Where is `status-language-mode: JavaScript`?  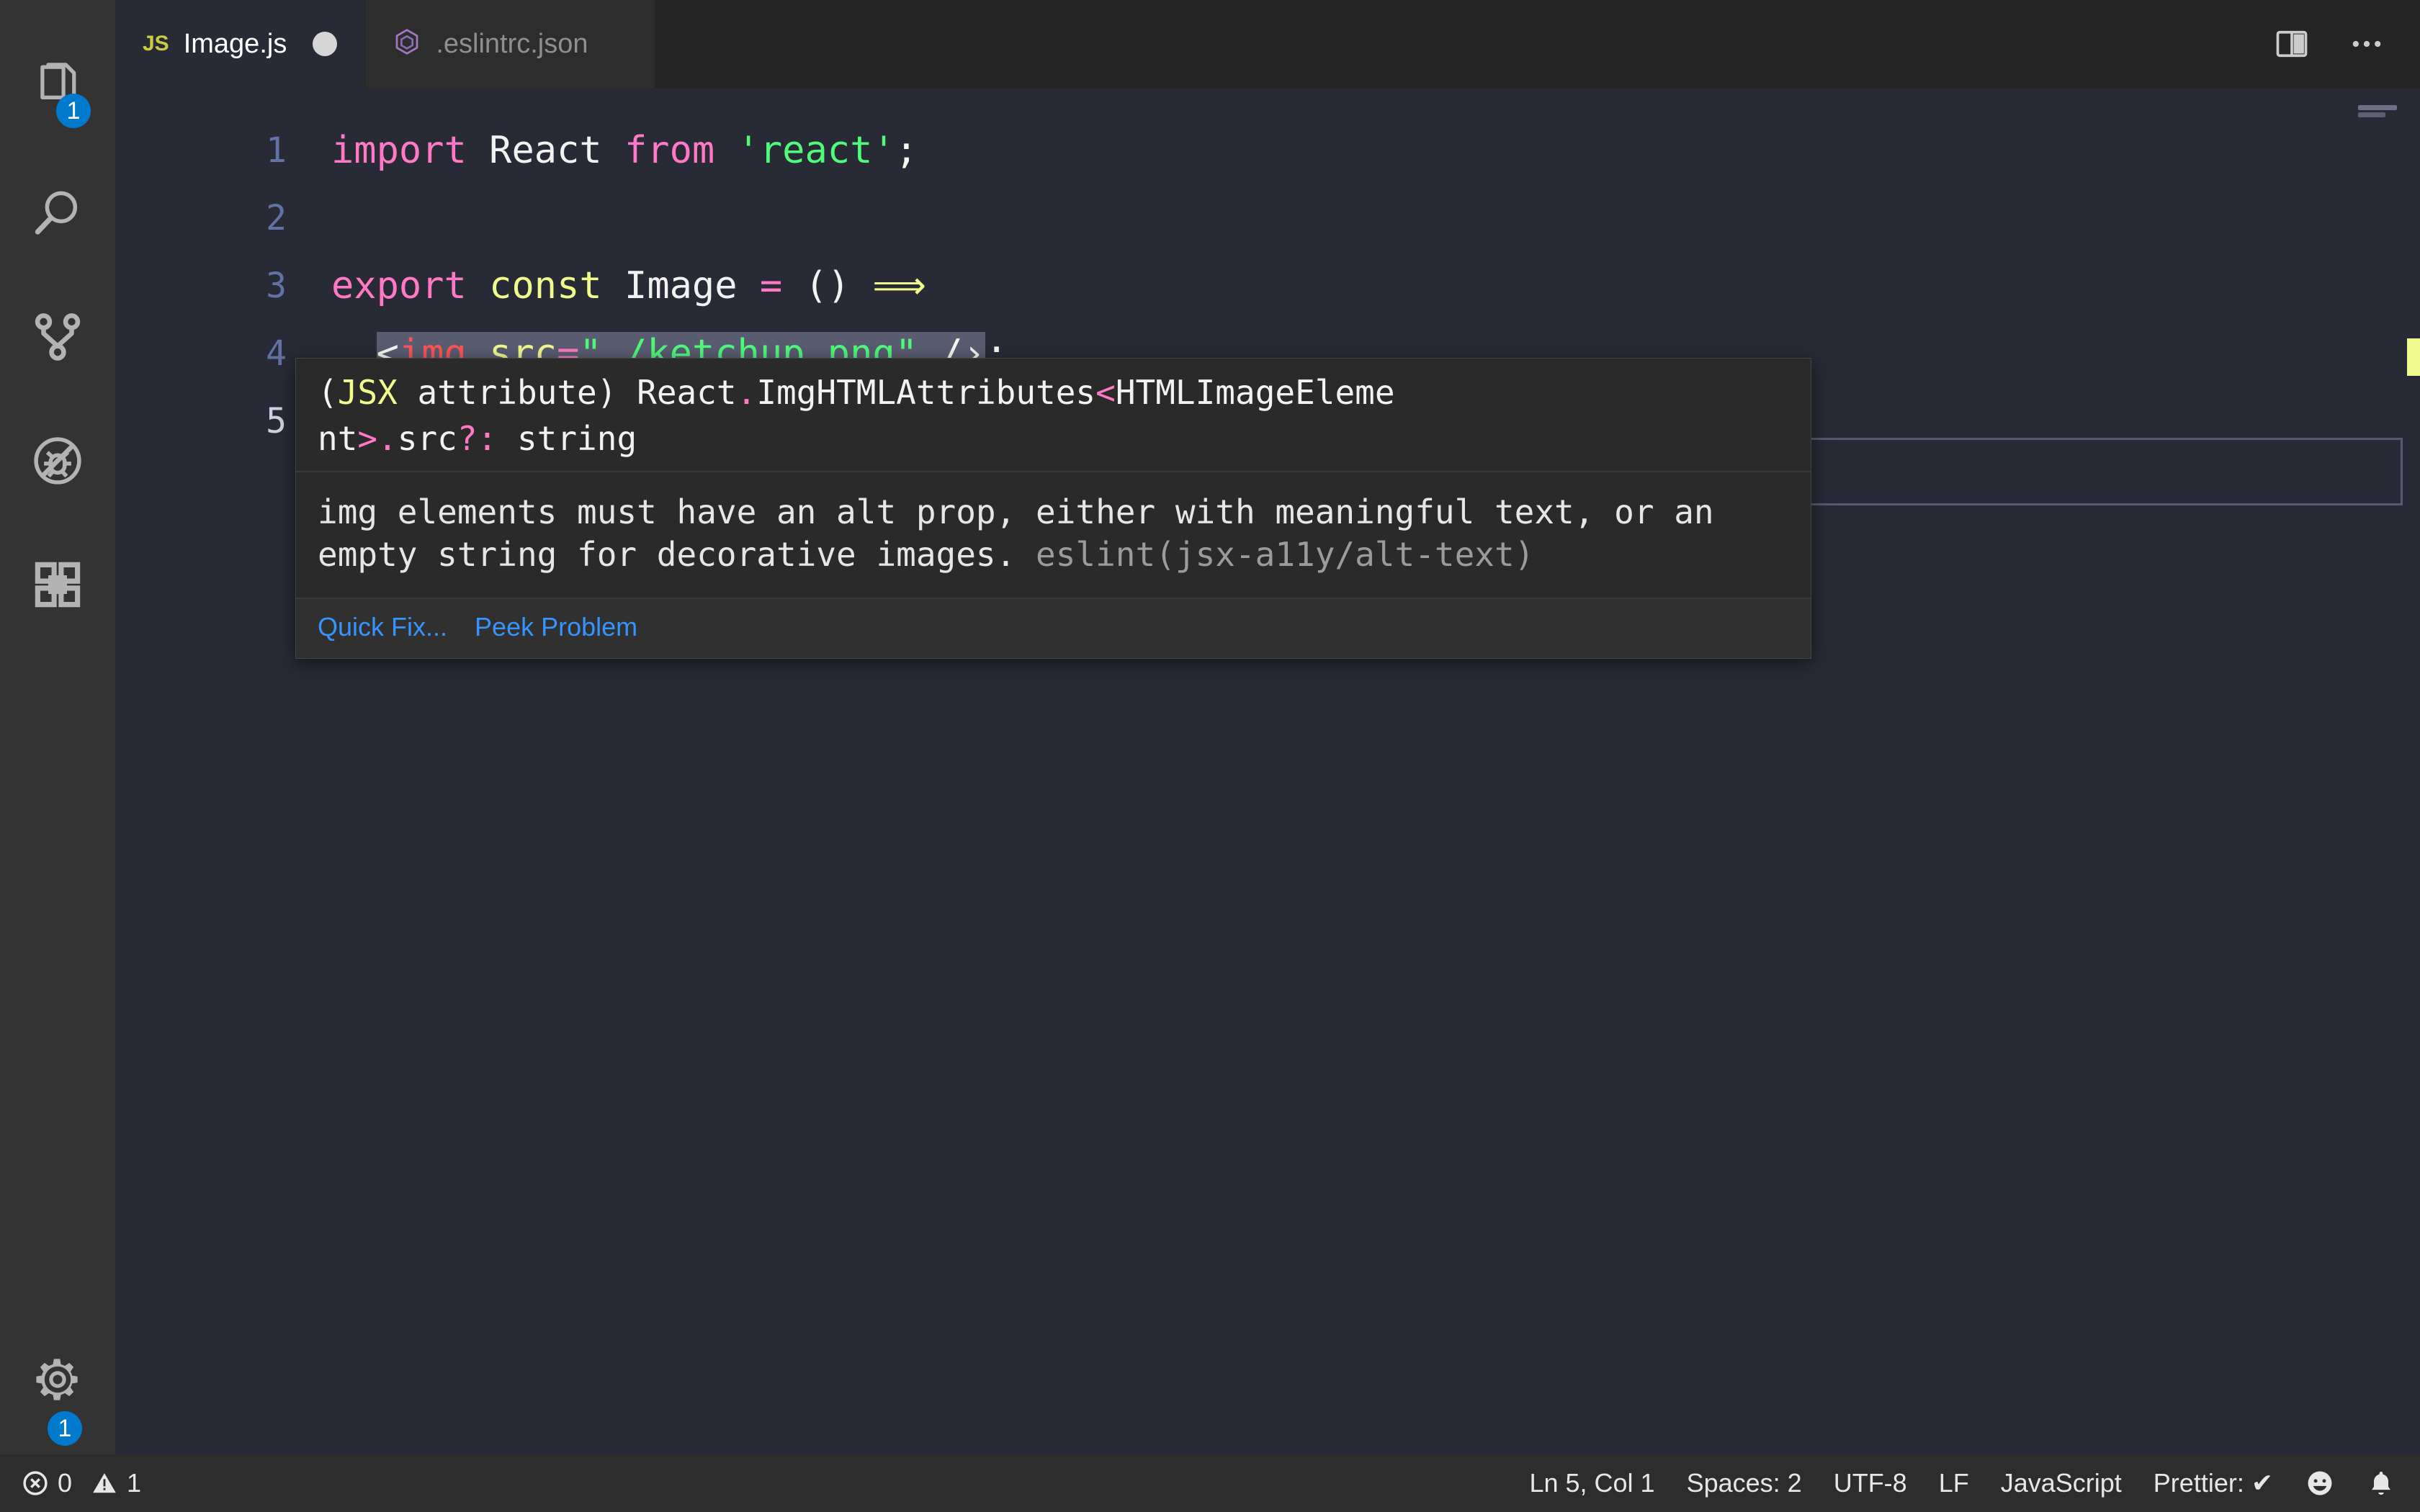
status-language-mode: JavaScript is located at coordinates (2061, 1483).